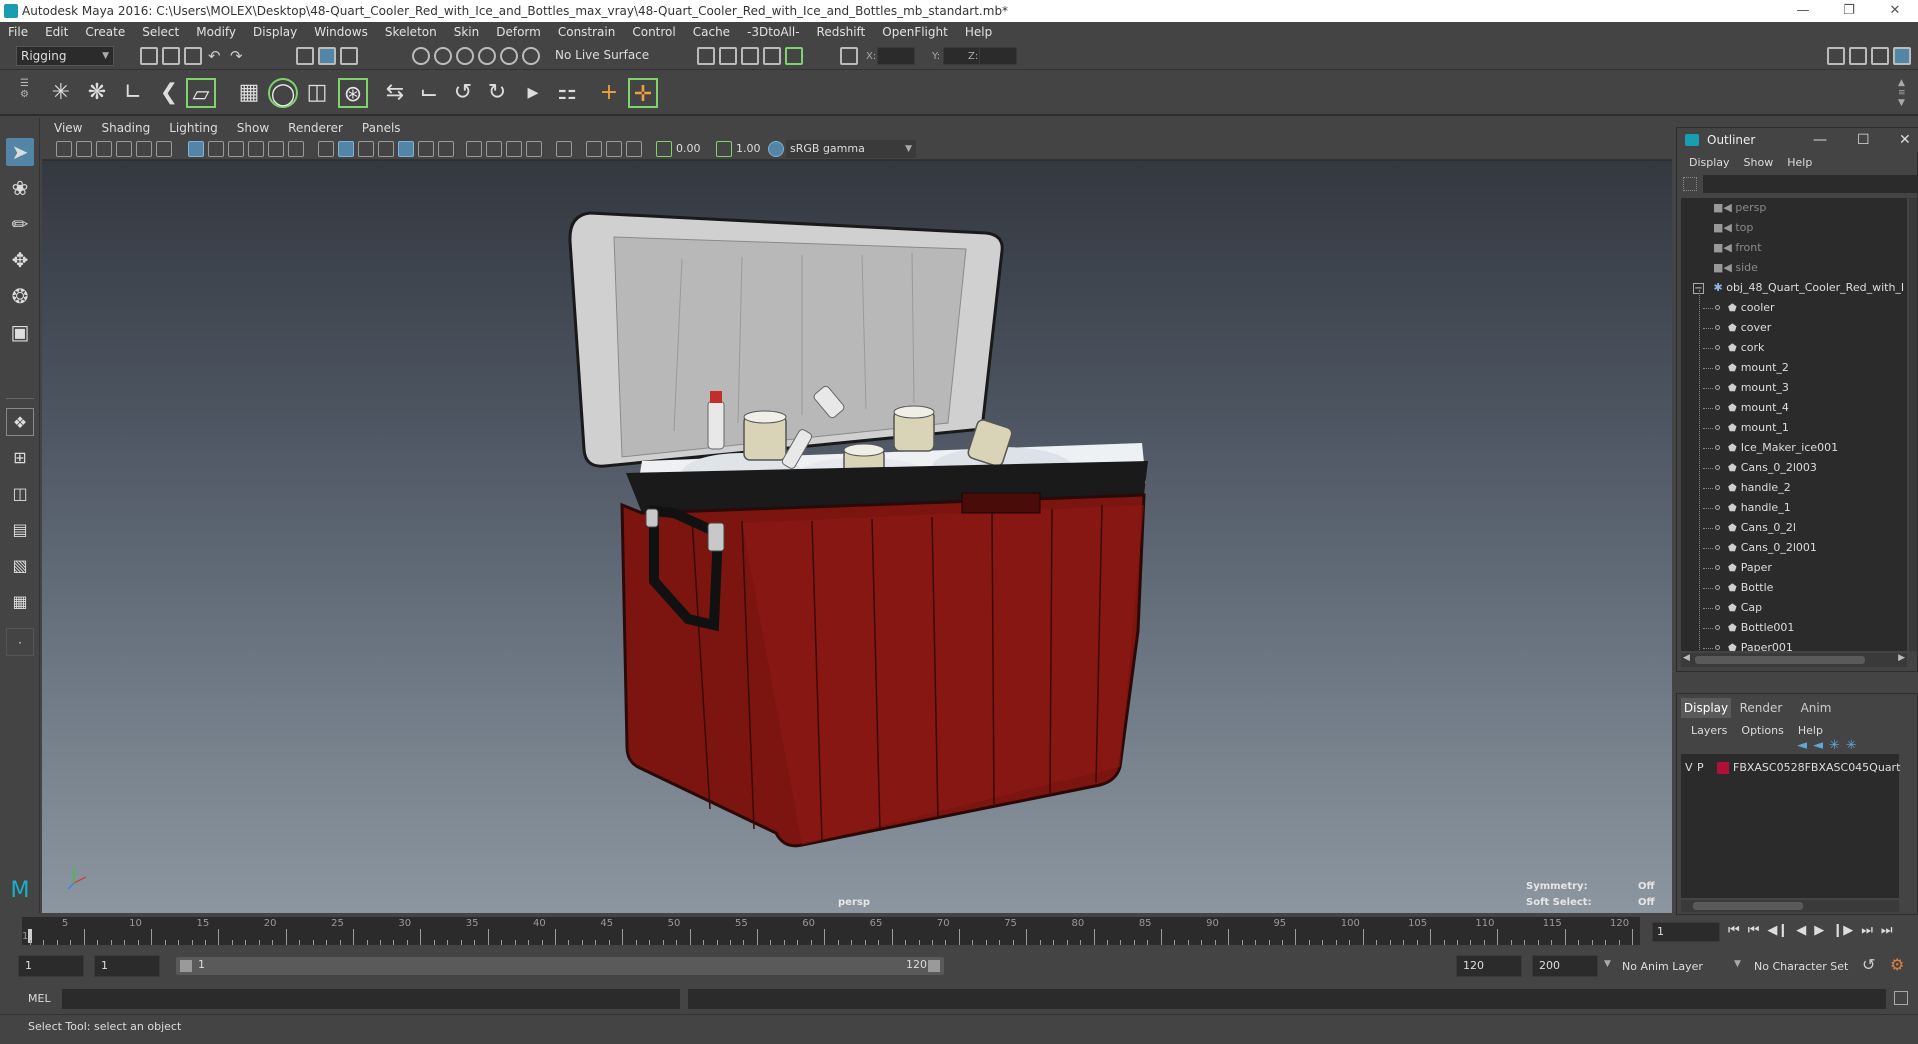 The width and height of the screenshot is (1918, 1044). Describe the element at coordinates (1810, 228) in the screenshot. I see `tree-row-camera: ■◀ top` at that location.